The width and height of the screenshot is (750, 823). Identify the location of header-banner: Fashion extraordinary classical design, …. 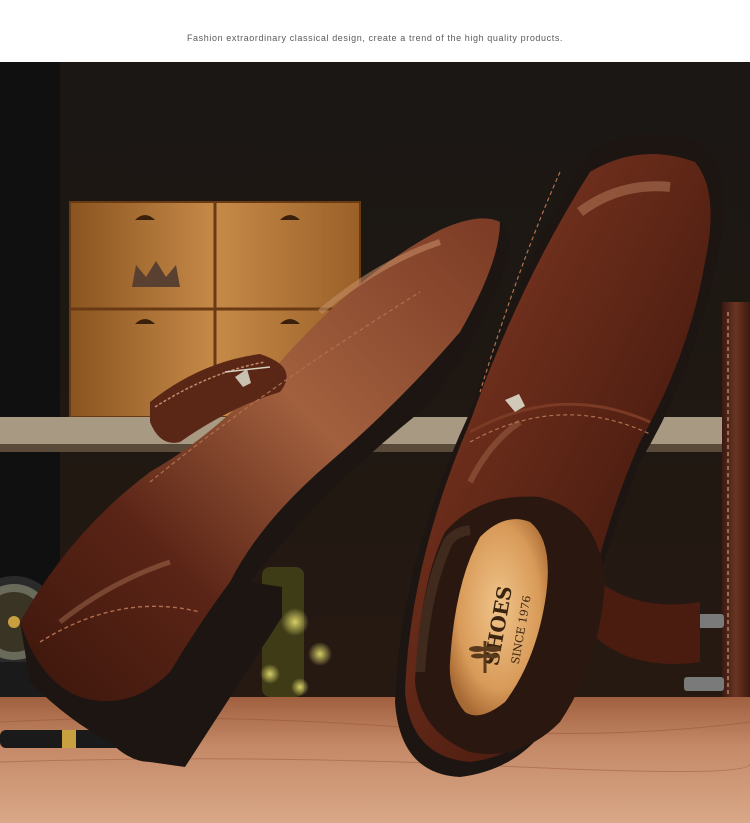
(375, 31).